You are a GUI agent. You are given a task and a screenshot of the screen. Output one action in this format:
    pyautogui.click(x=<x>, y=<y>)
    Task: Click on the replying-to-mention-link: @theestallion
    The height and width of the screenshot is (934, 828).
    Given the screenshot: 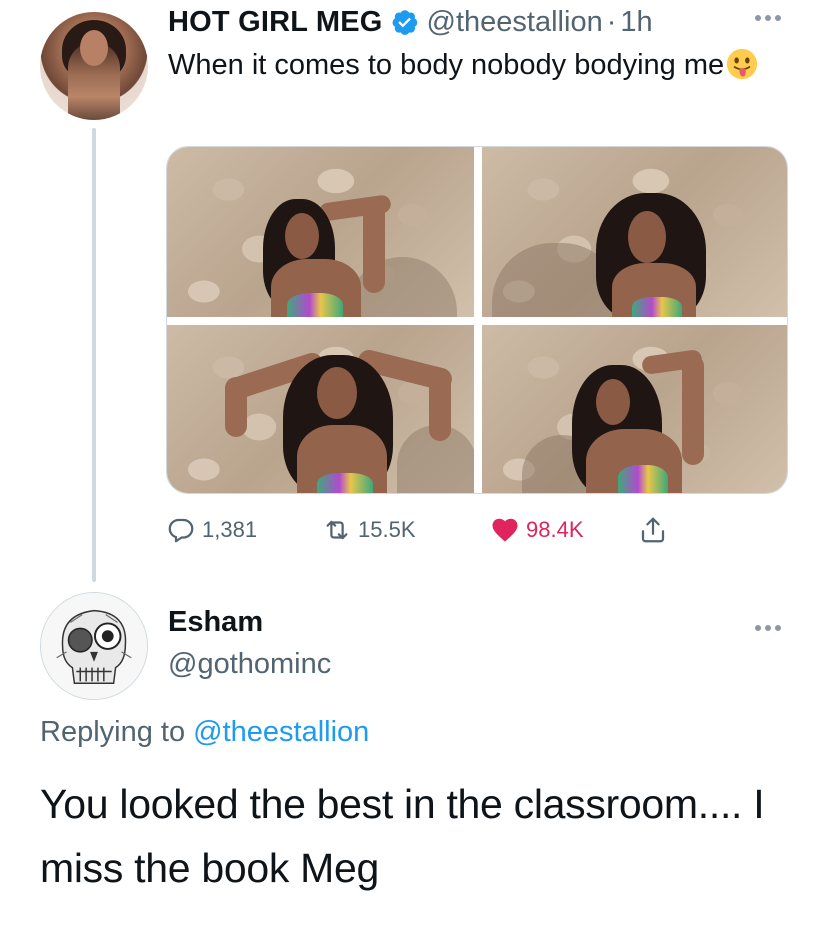 What is the action you would take?
    pyautogui.click(x=281, y=732)
    